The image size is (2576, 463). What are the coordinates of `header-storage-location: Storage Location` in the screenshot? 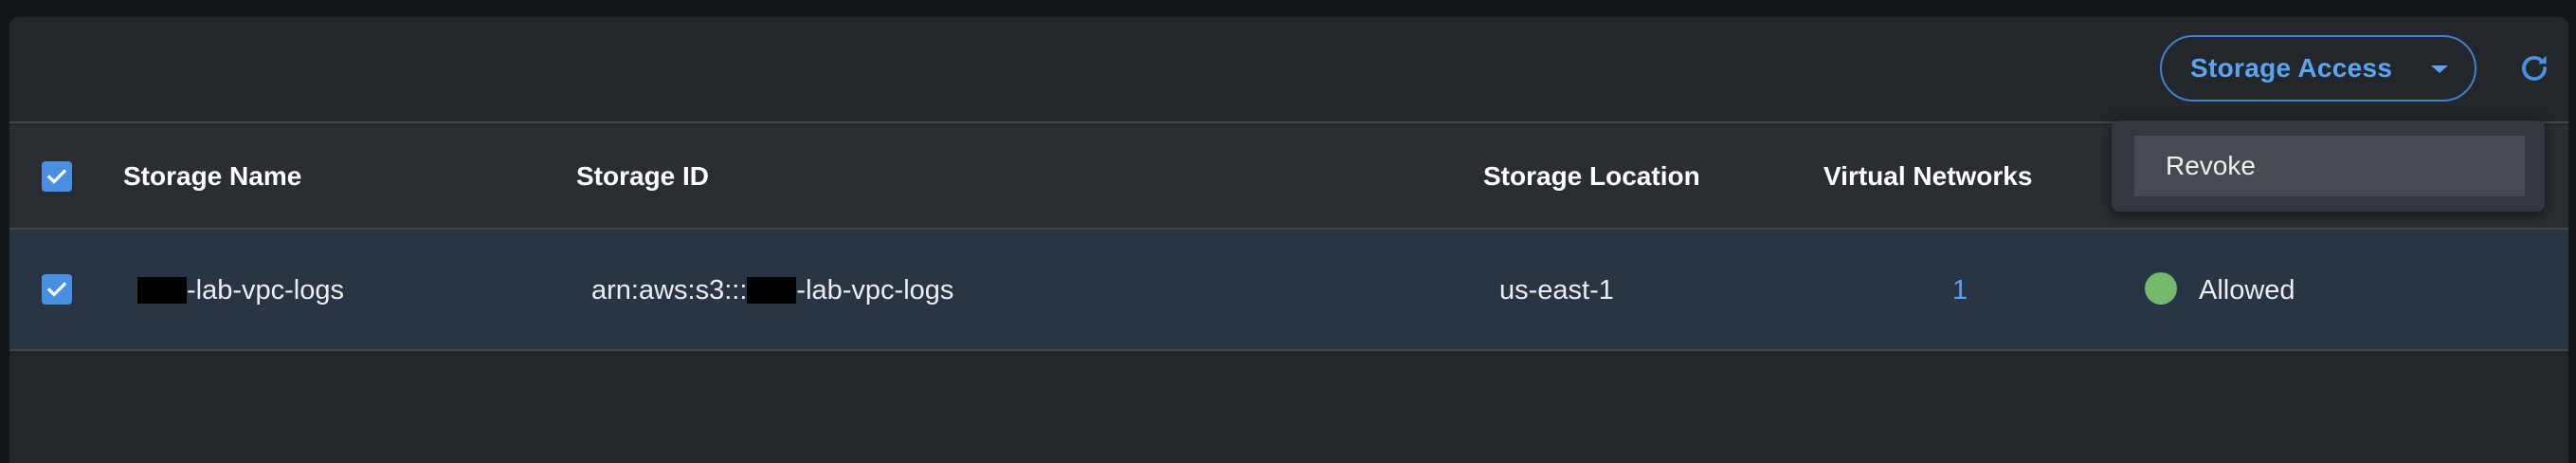 It's located at (1591, 176).